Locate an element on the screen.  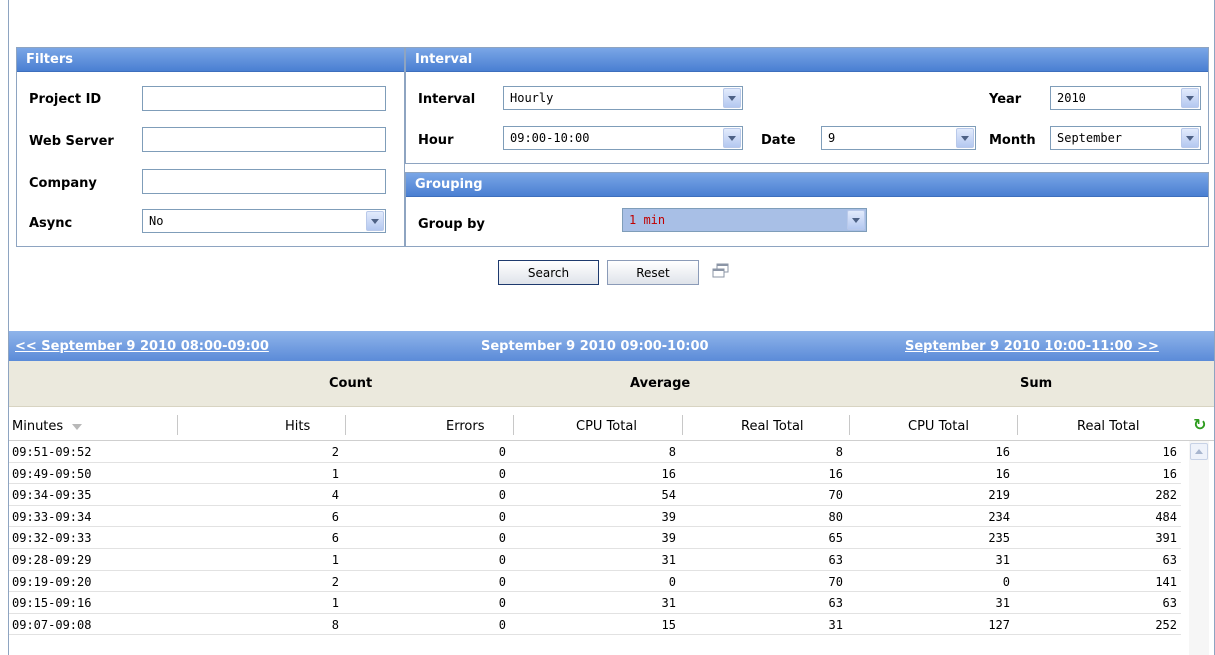
table-cell: 141 is located at coordinates (1166, 581).